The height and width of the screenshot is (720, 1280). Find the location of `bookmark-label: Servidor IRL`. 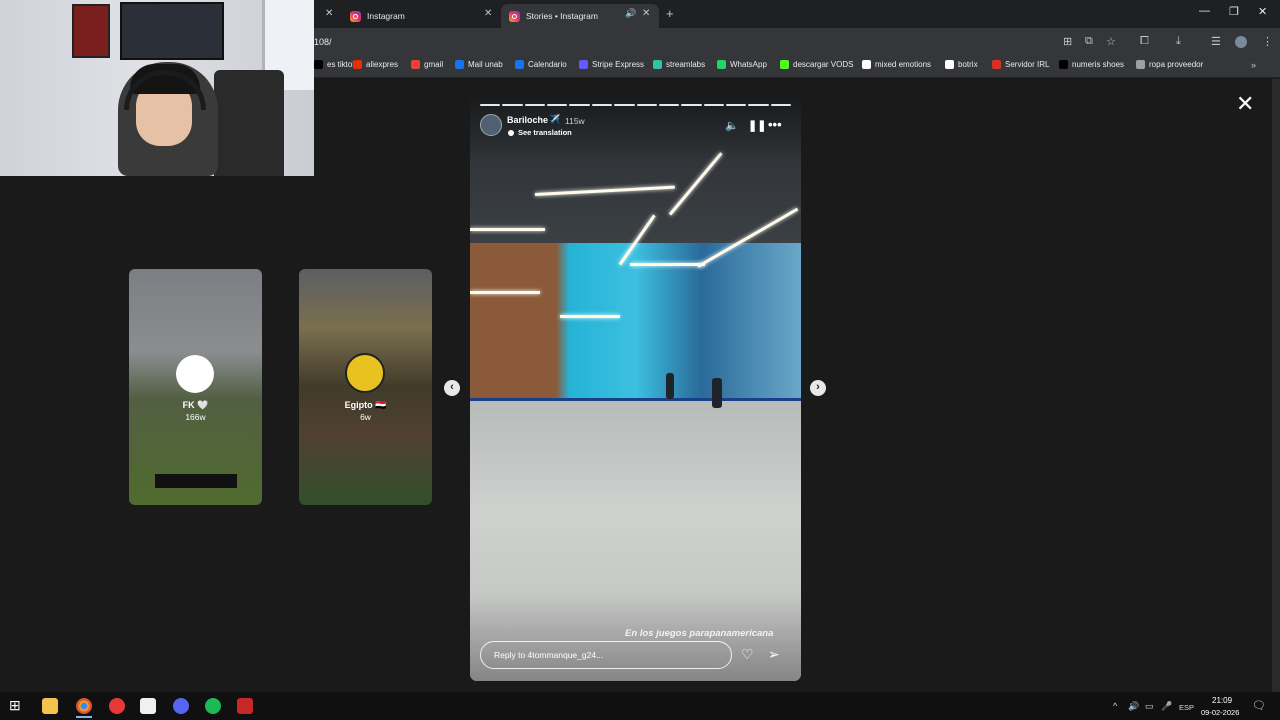

bookmark-label: Servidor IRL is located at coordinates (1027, 64).